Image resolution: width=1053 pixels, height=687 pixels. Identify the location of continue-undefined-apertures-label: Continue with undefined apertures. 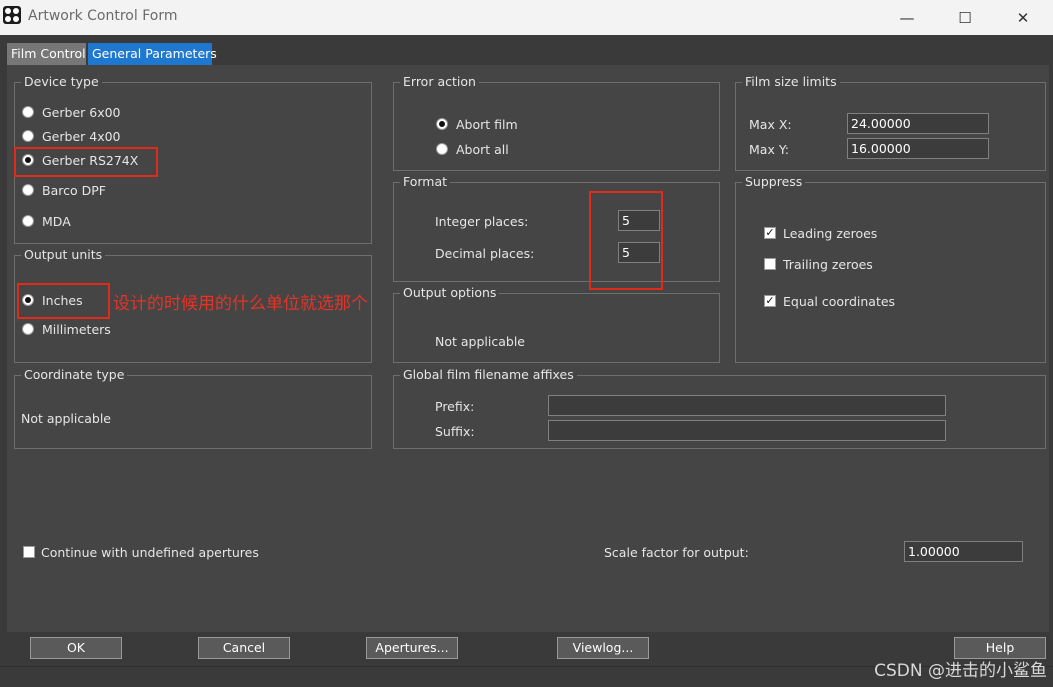
(150, 552).